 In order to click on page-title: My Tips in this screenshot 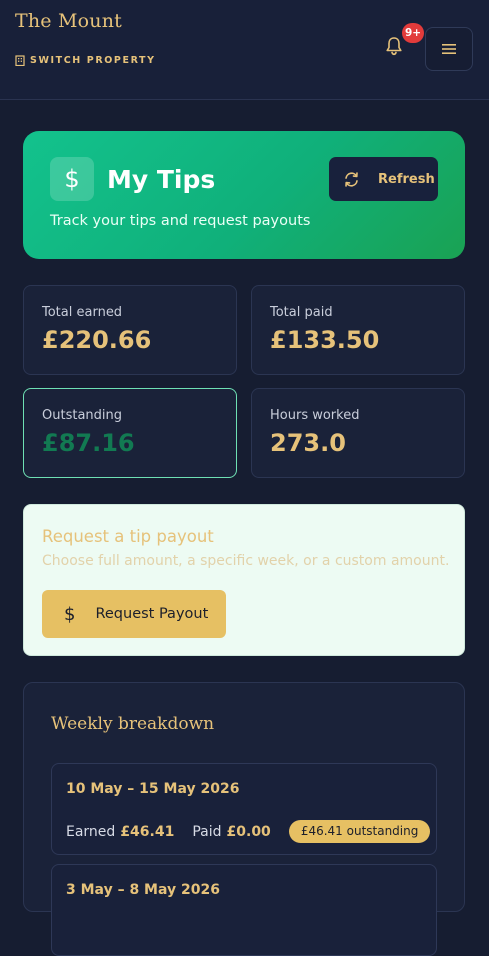, I will do `click(161, 179)`.